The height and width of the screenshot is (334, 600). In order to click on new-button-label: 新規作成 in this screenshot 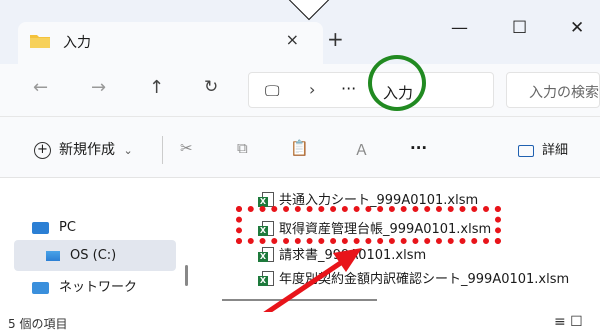, I will do `click(87, 150)`.